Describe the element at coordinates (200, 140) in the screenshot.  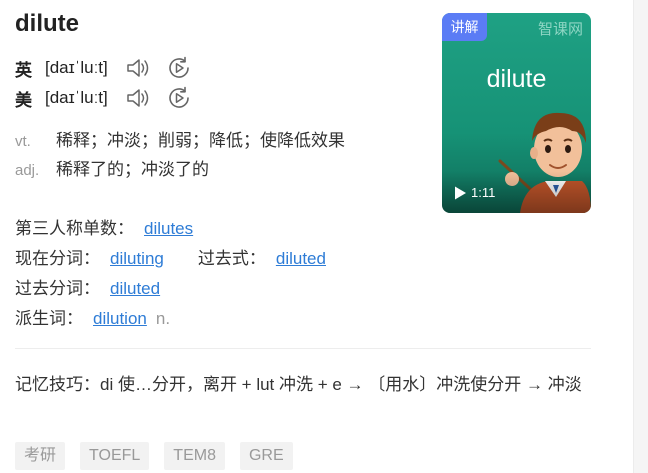
I see `definition-text: 稀释；冲淡；削弱；降低；使降低效果` at that location.